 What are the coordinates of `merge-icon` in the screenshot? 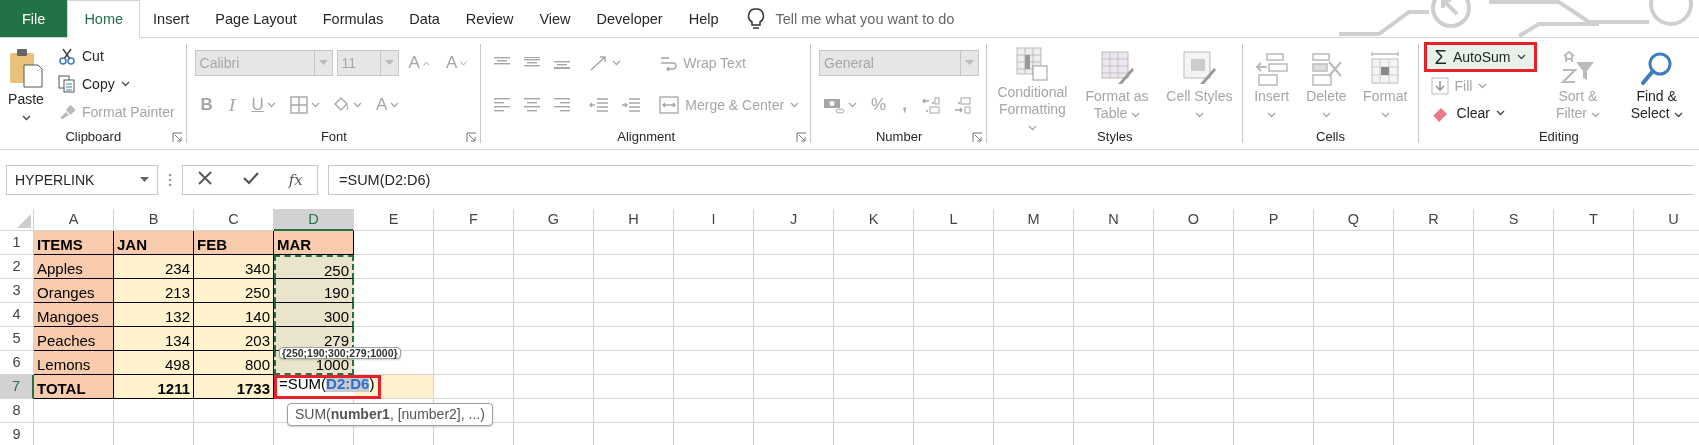 It's located at (669, 105).